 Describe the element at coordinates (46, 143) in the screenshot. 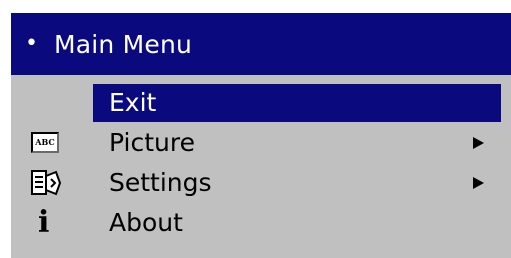

I see `picture-abc-icon: ABC` at that location.